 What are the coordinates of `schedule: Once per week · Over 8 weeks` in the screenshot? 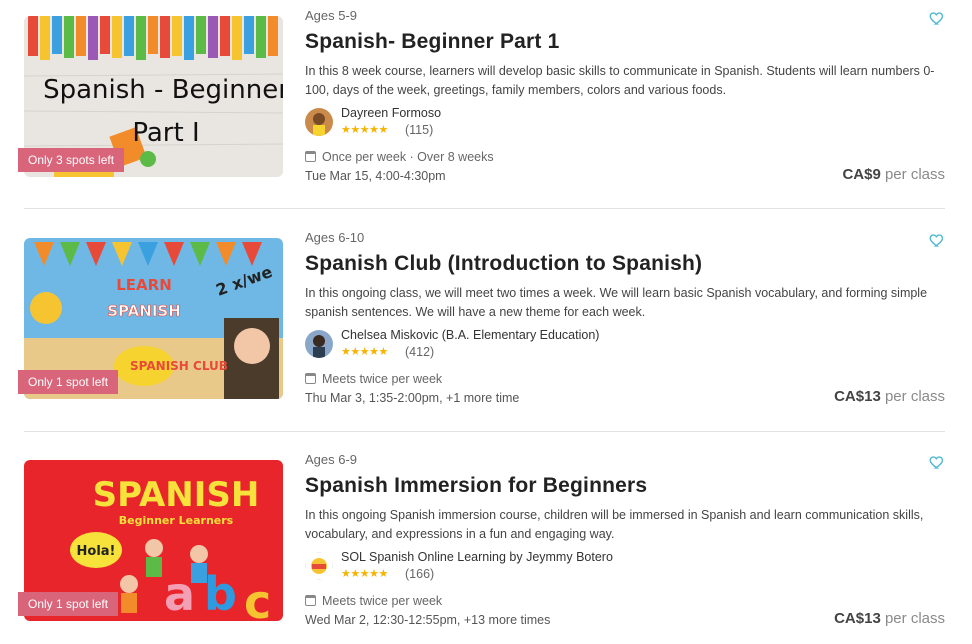 It's located at (399, 157).